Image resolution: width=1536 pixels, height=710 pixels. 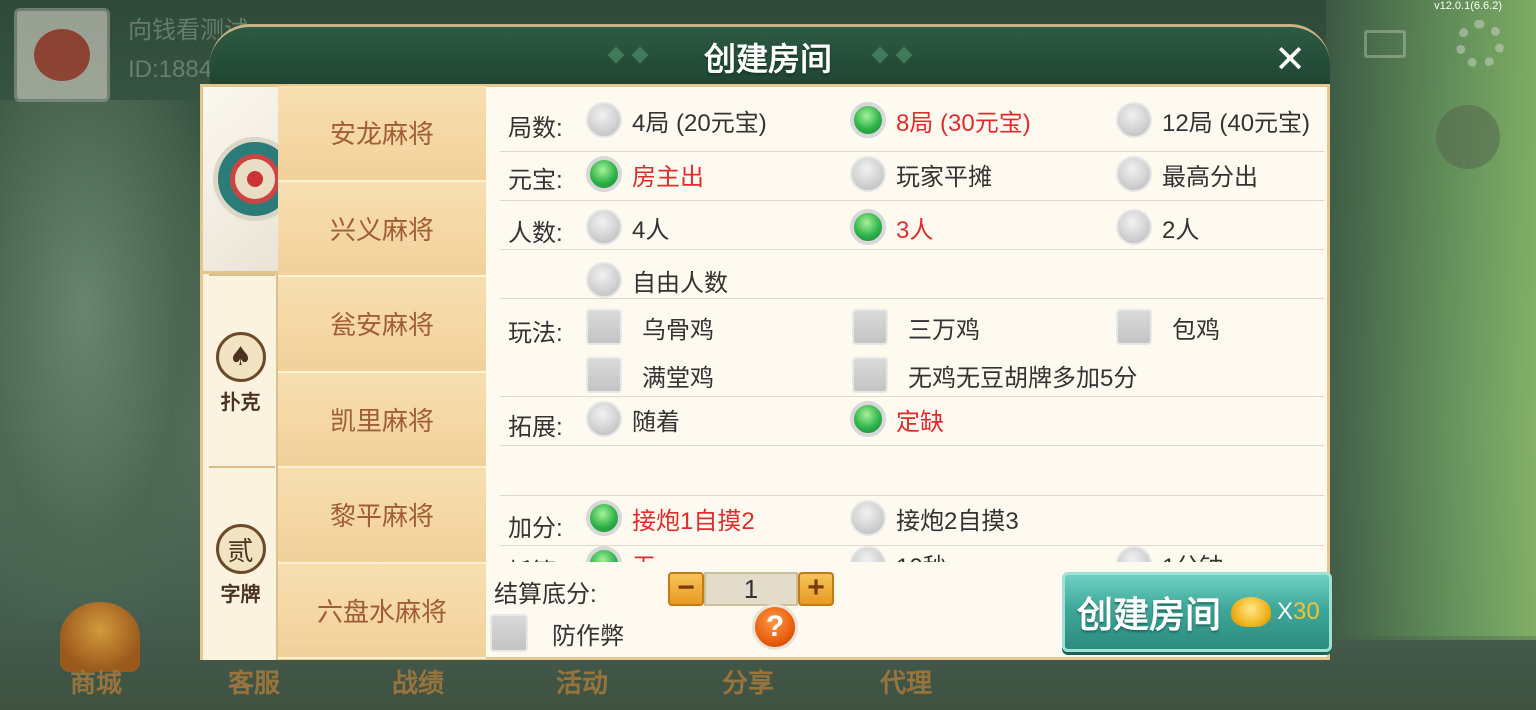 What do you see at coordinates (668, 177) in the screenshot?
I see `option-label: 房主出` at bounding box center [668, 177].